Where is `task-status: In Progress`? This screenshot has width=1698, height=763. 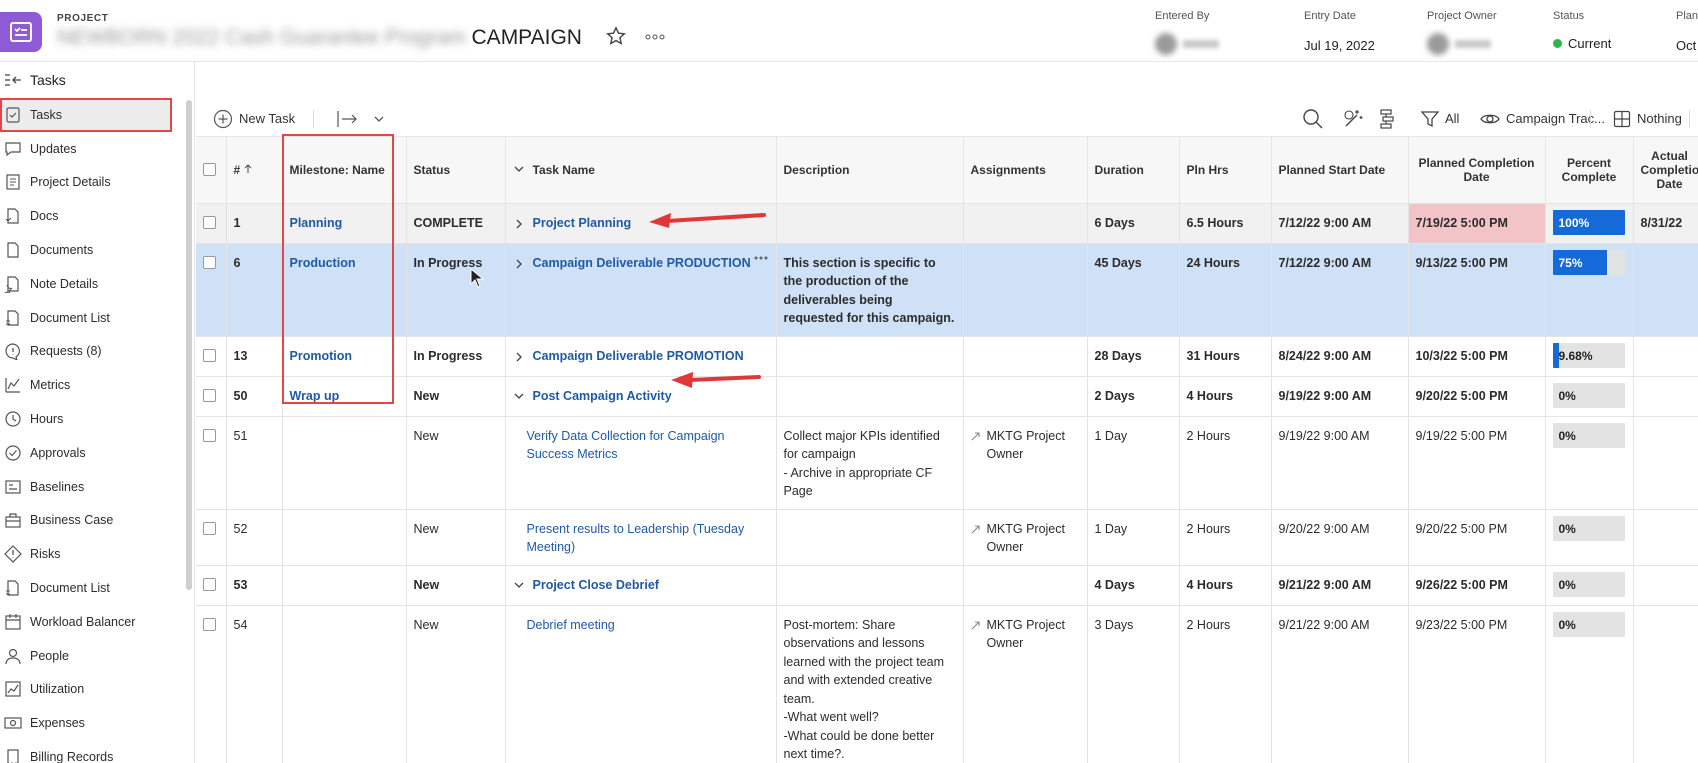 task-status: In Progress is located at coordinates (456, 356).